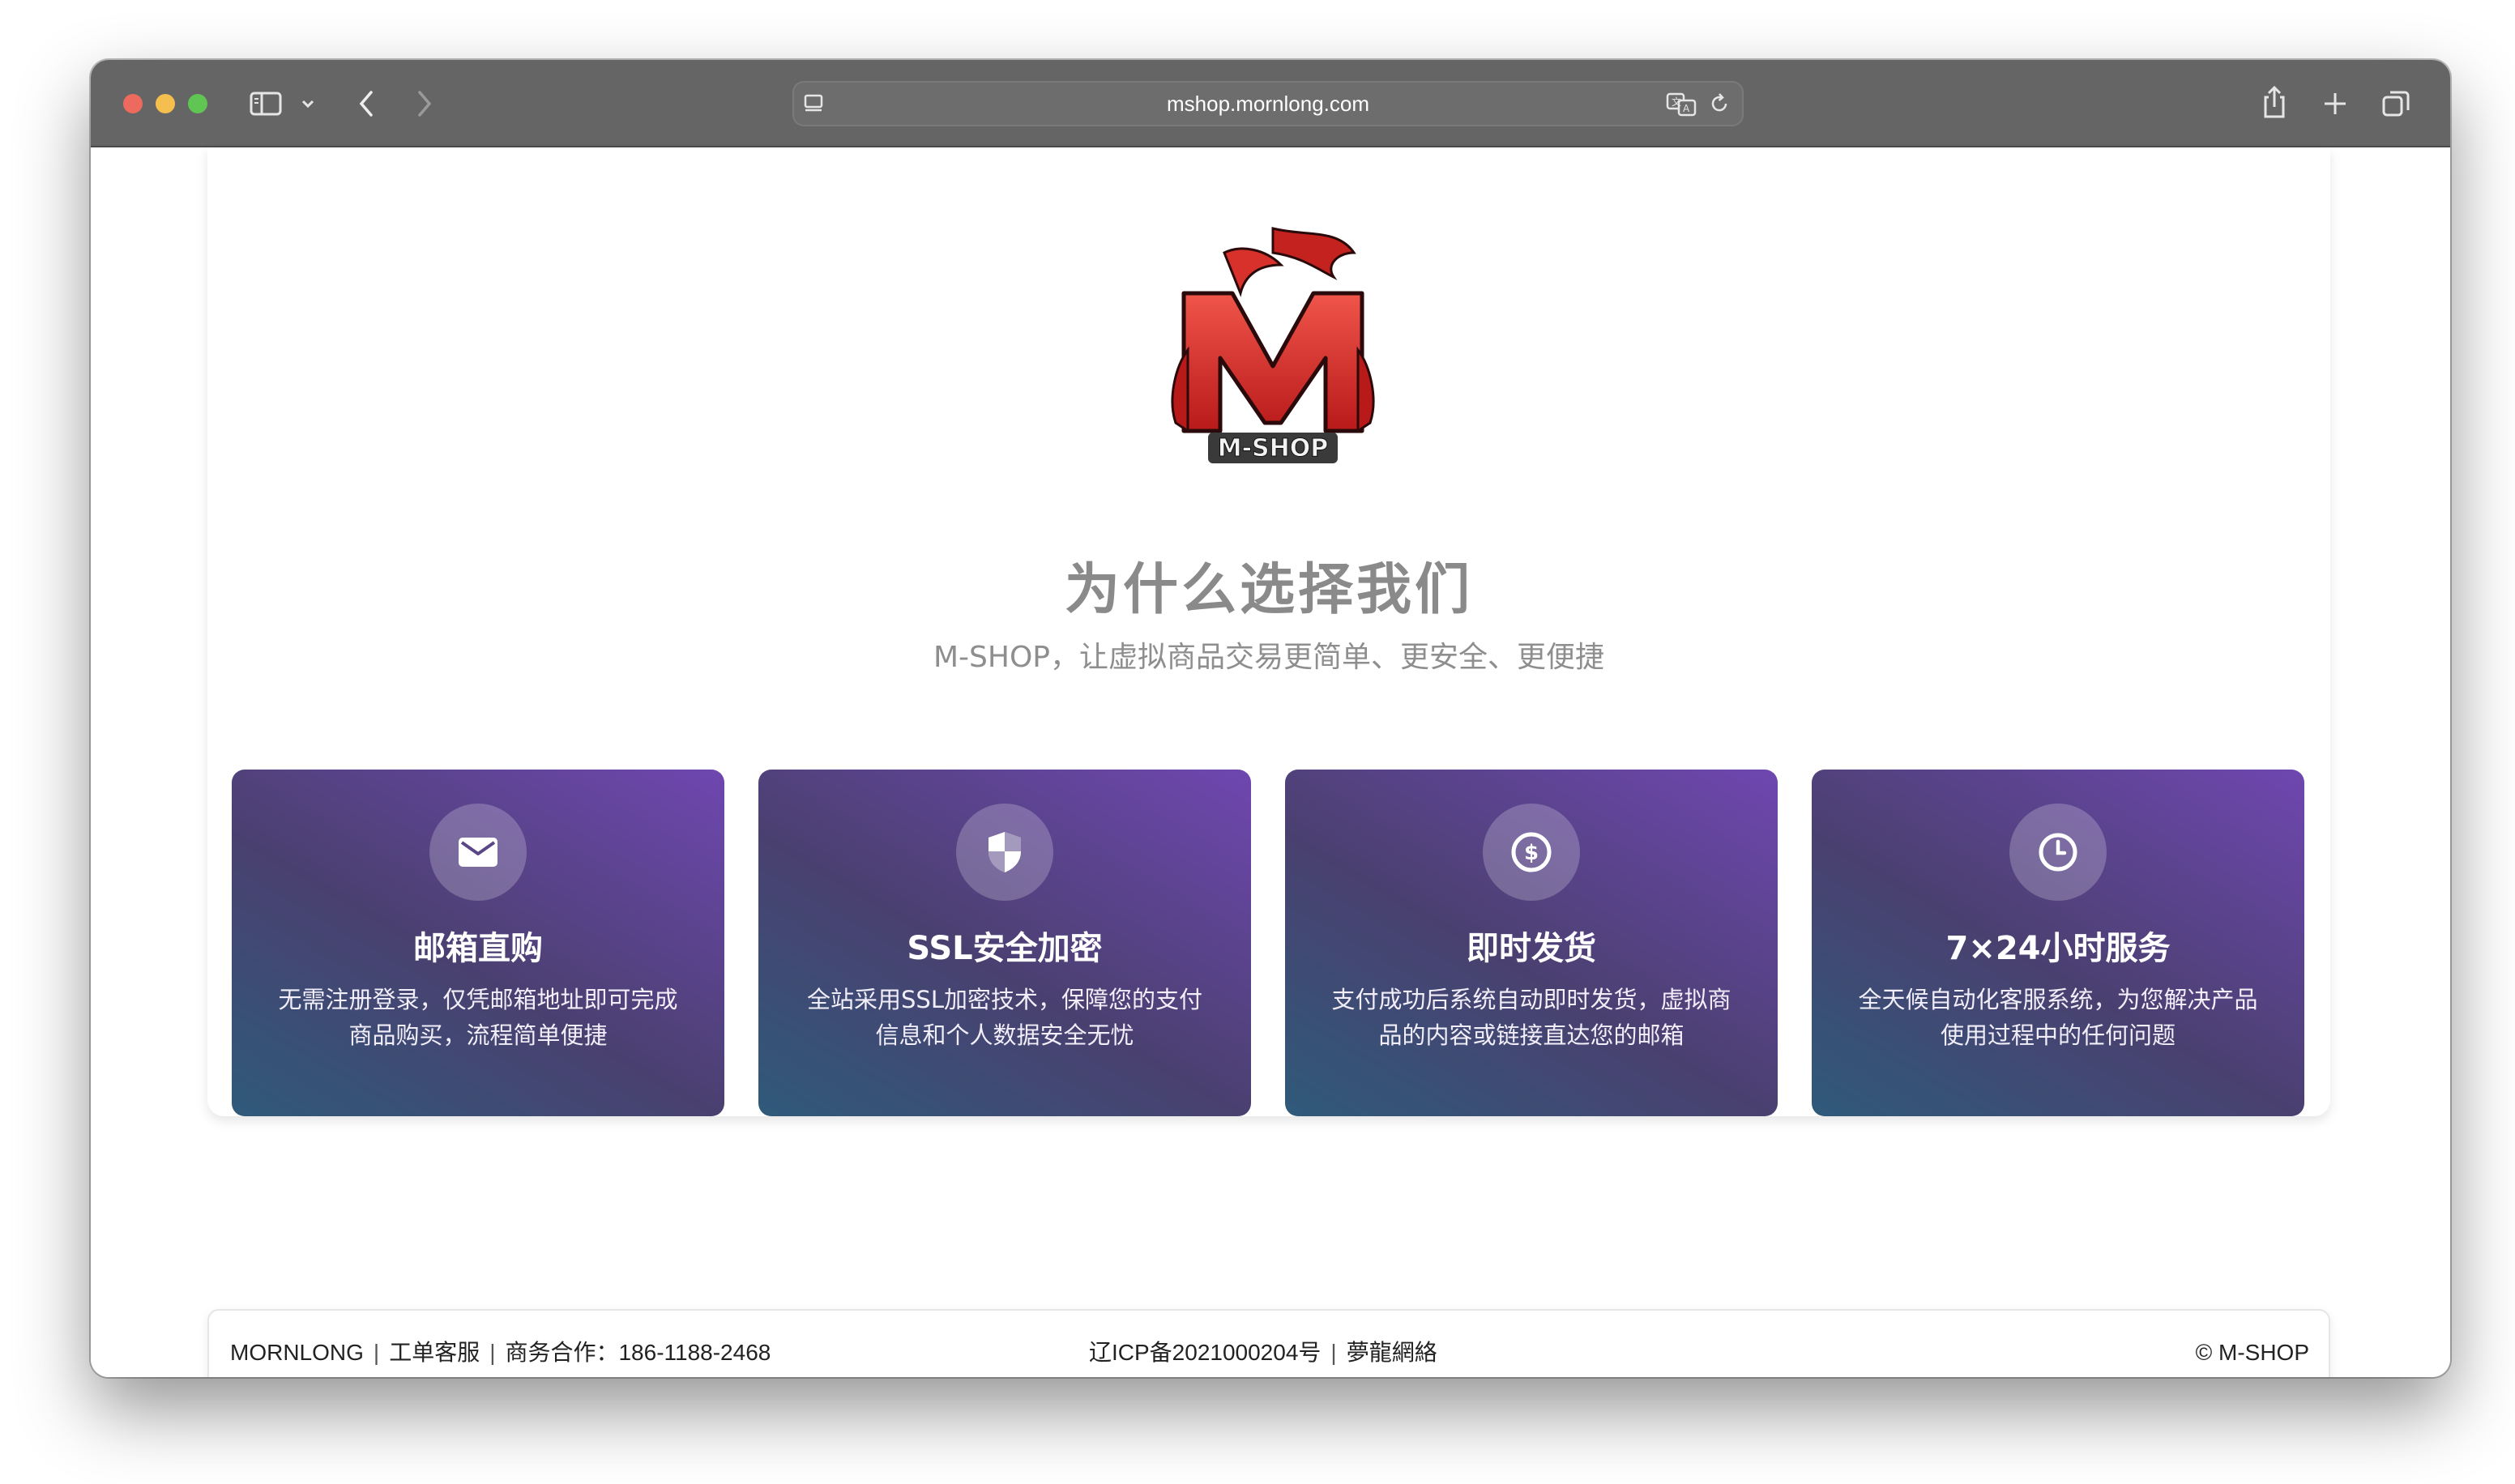 The image size is (2515, 1484). Describe the element at coordinates (1268, 590) in the screenshot. I see `section-title: 为什么选择我们` at that location.